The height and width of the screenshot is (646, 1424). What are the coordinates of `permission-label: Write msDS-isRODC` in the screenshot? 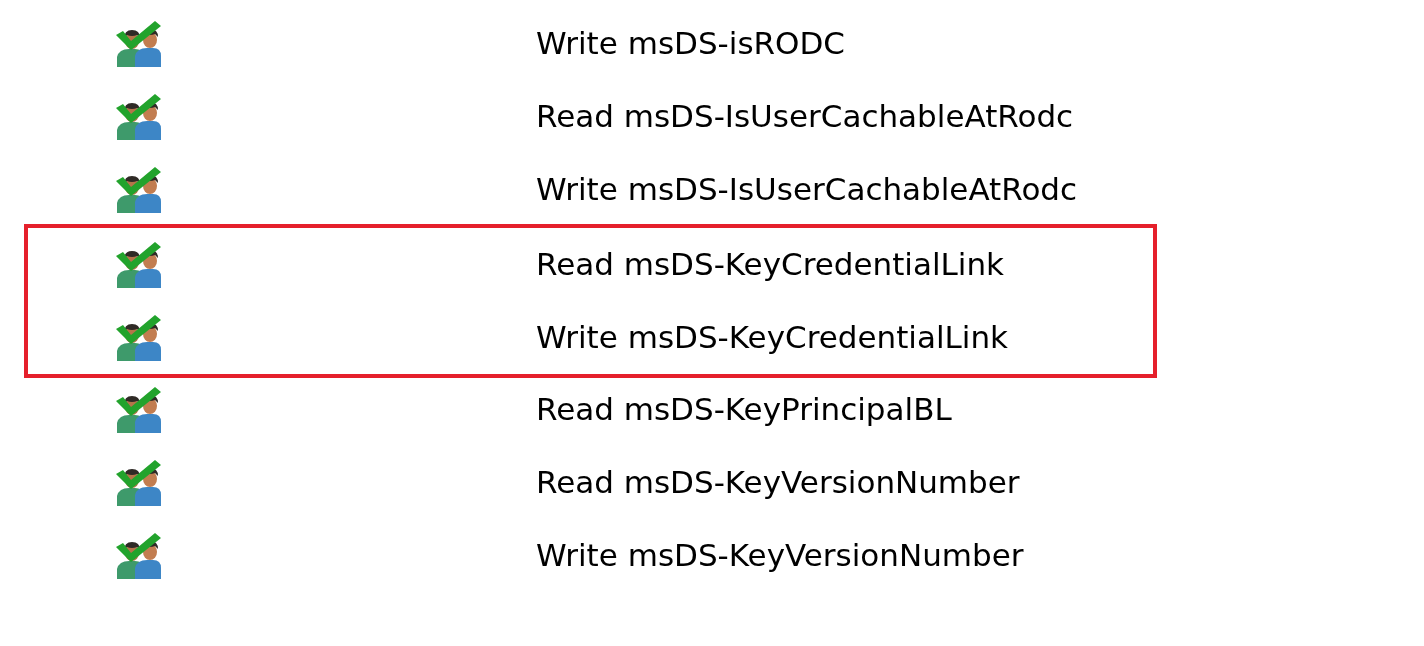 It's located at (690, 43).